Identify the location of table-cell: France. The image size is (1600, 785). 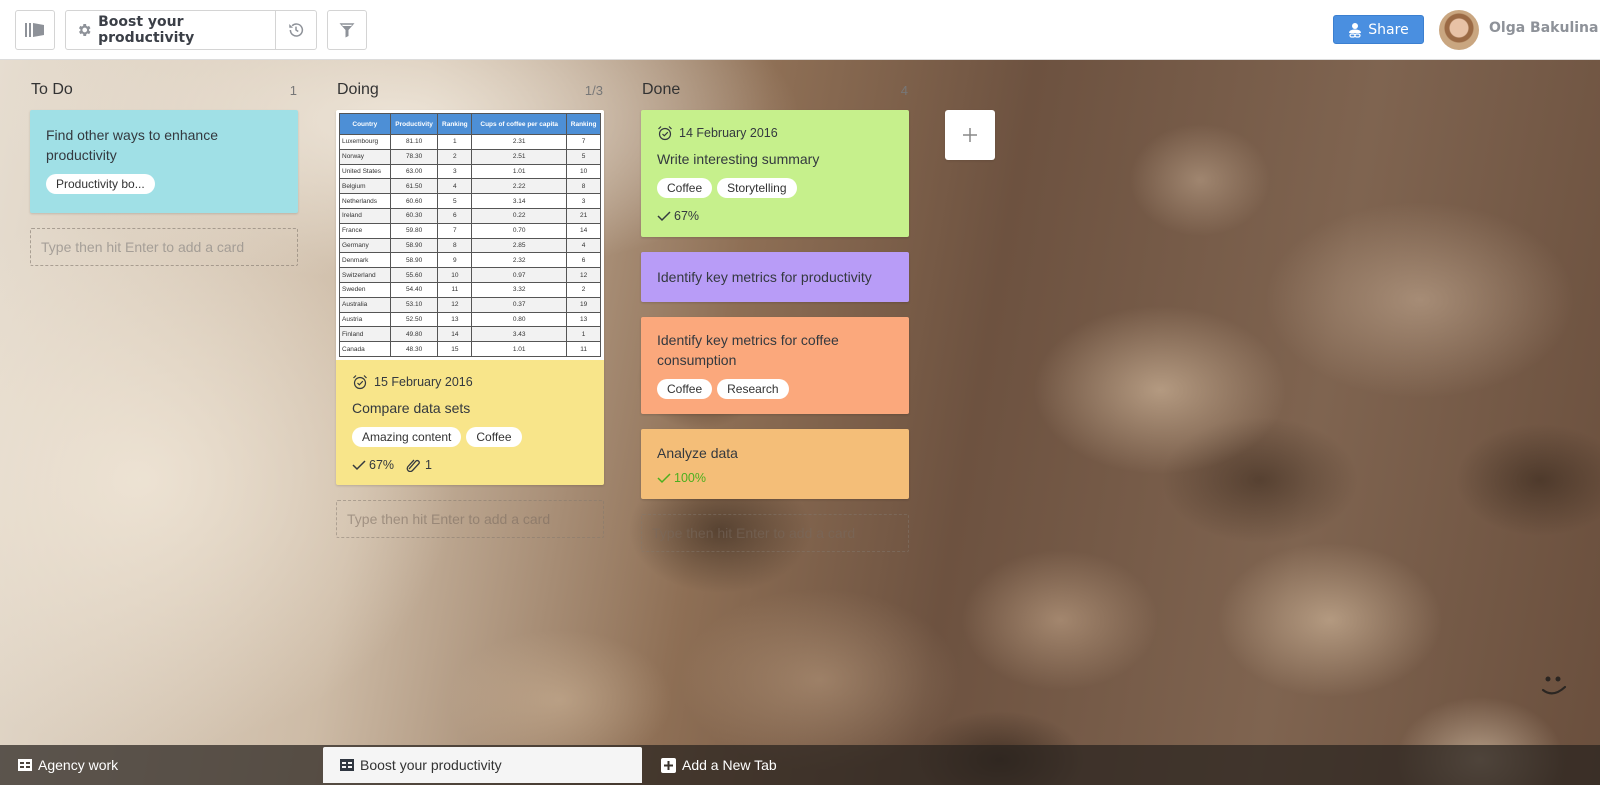
(365, 230).